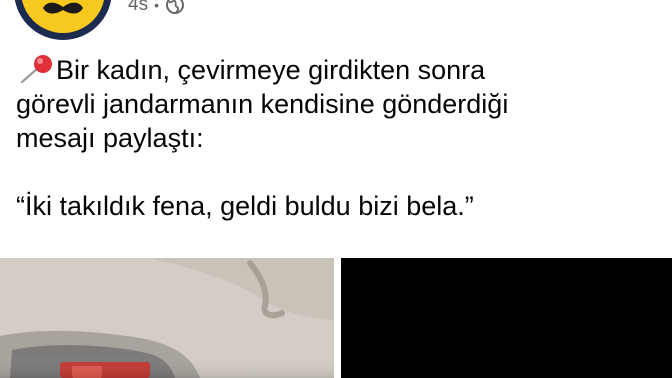 The image size is (672, 378). What do you see at coordinates (36, 69) in the screenshot?
I see `pushpin-icon` at bounding box center [36, 69].